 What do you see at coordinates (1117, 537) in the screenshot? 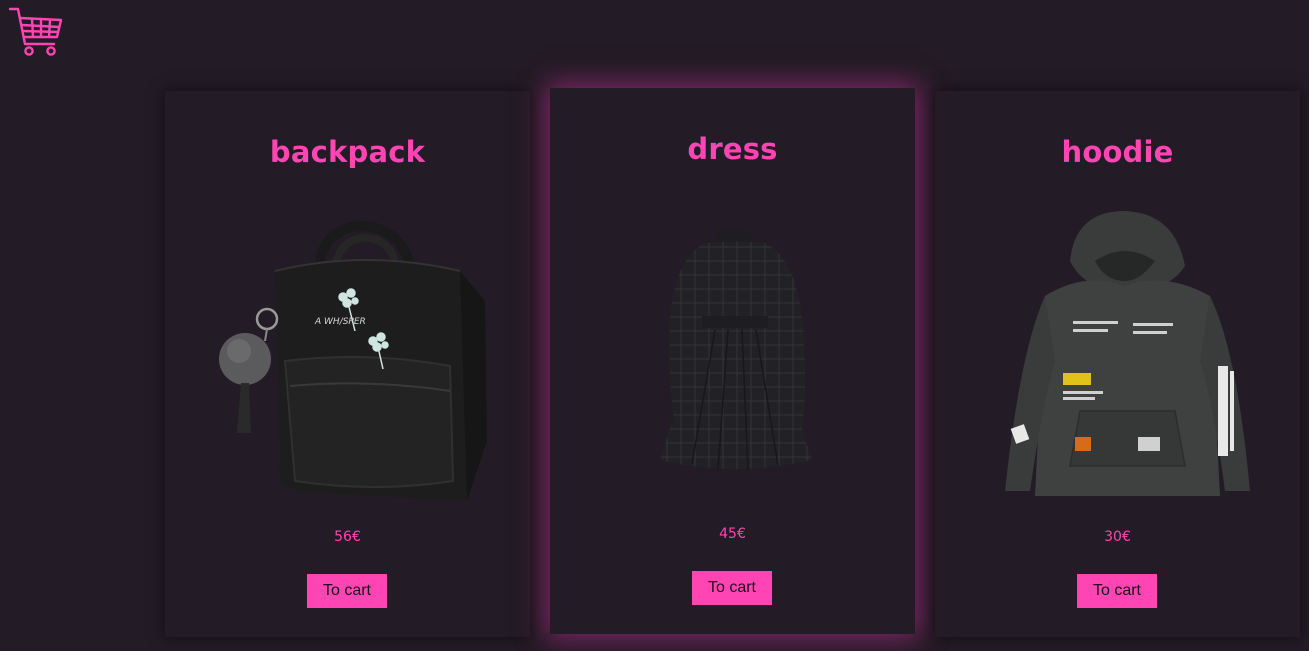
I see `product-price: 30€` at bounding box center [1117, 537].